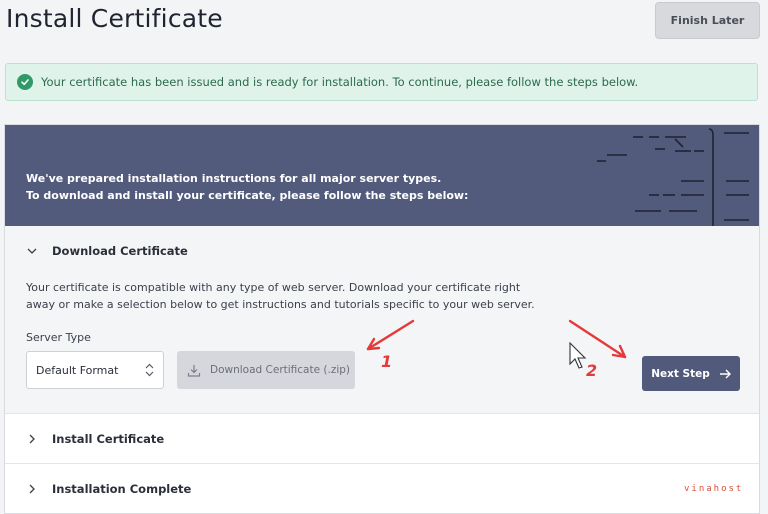  I want to click on step-label: Installation Complete, so click(122, 488).